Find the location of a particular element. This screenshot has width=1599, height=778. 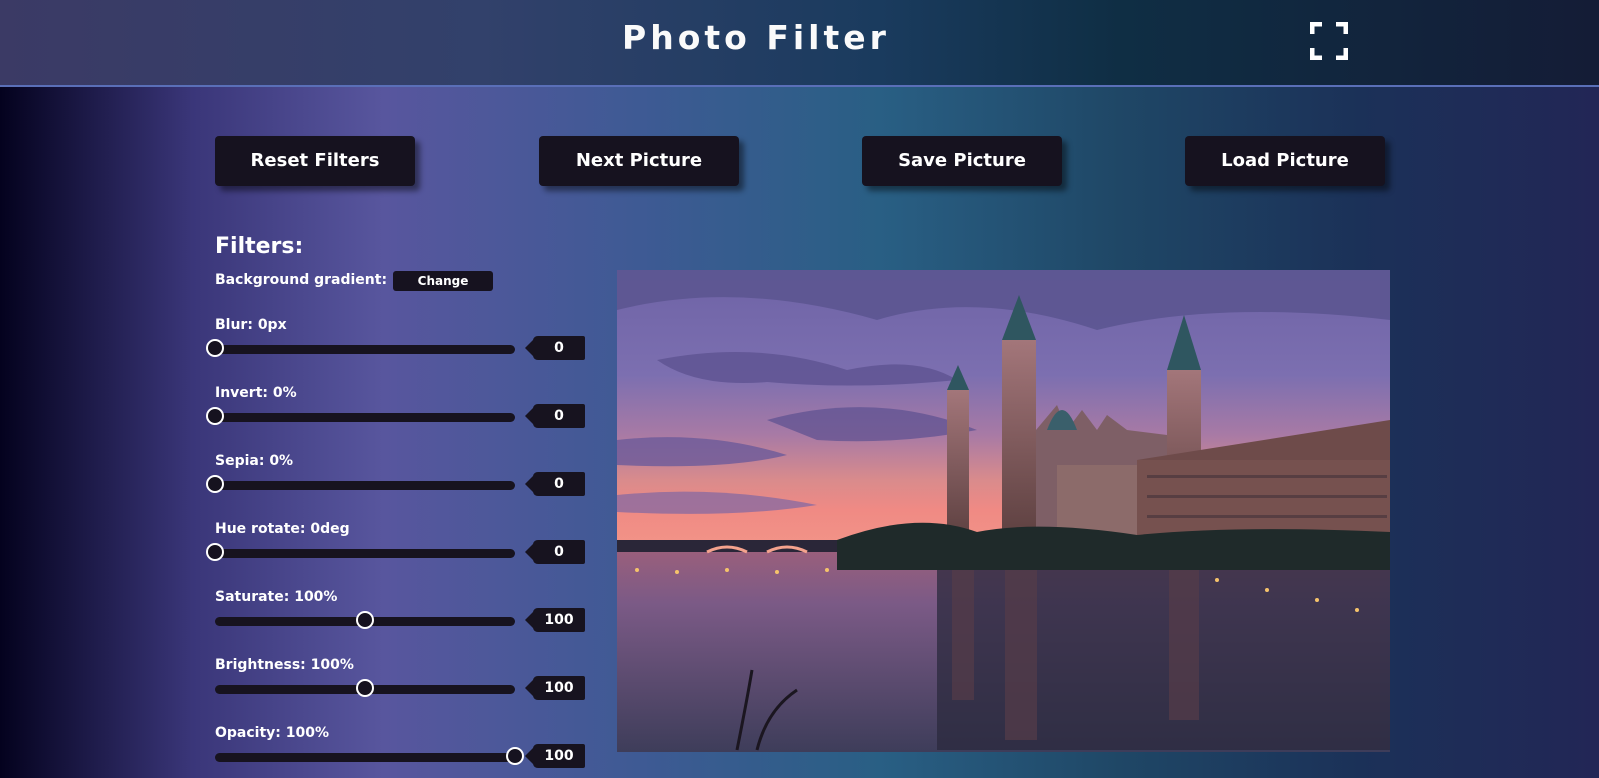

reset-filters-button: Reset Filters is located at coordinates (315, 161).